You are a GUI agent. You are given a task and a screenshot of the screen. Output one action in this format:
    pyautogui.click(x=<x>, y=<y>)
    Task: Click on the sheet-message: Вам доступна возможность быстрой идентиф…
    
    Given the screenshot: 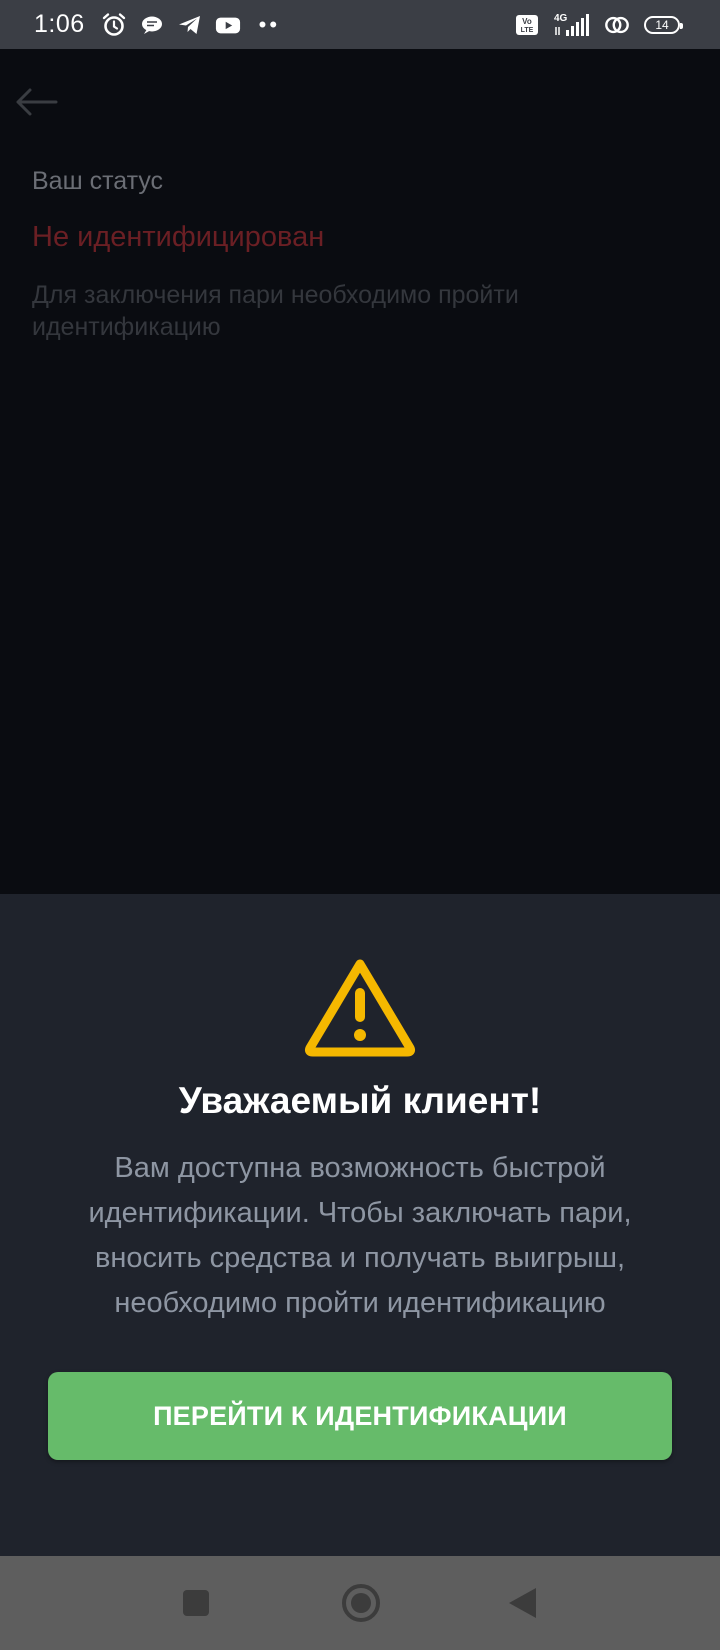 What is the action you would take?
    pyautogui.click(x=360, y=1235)
    